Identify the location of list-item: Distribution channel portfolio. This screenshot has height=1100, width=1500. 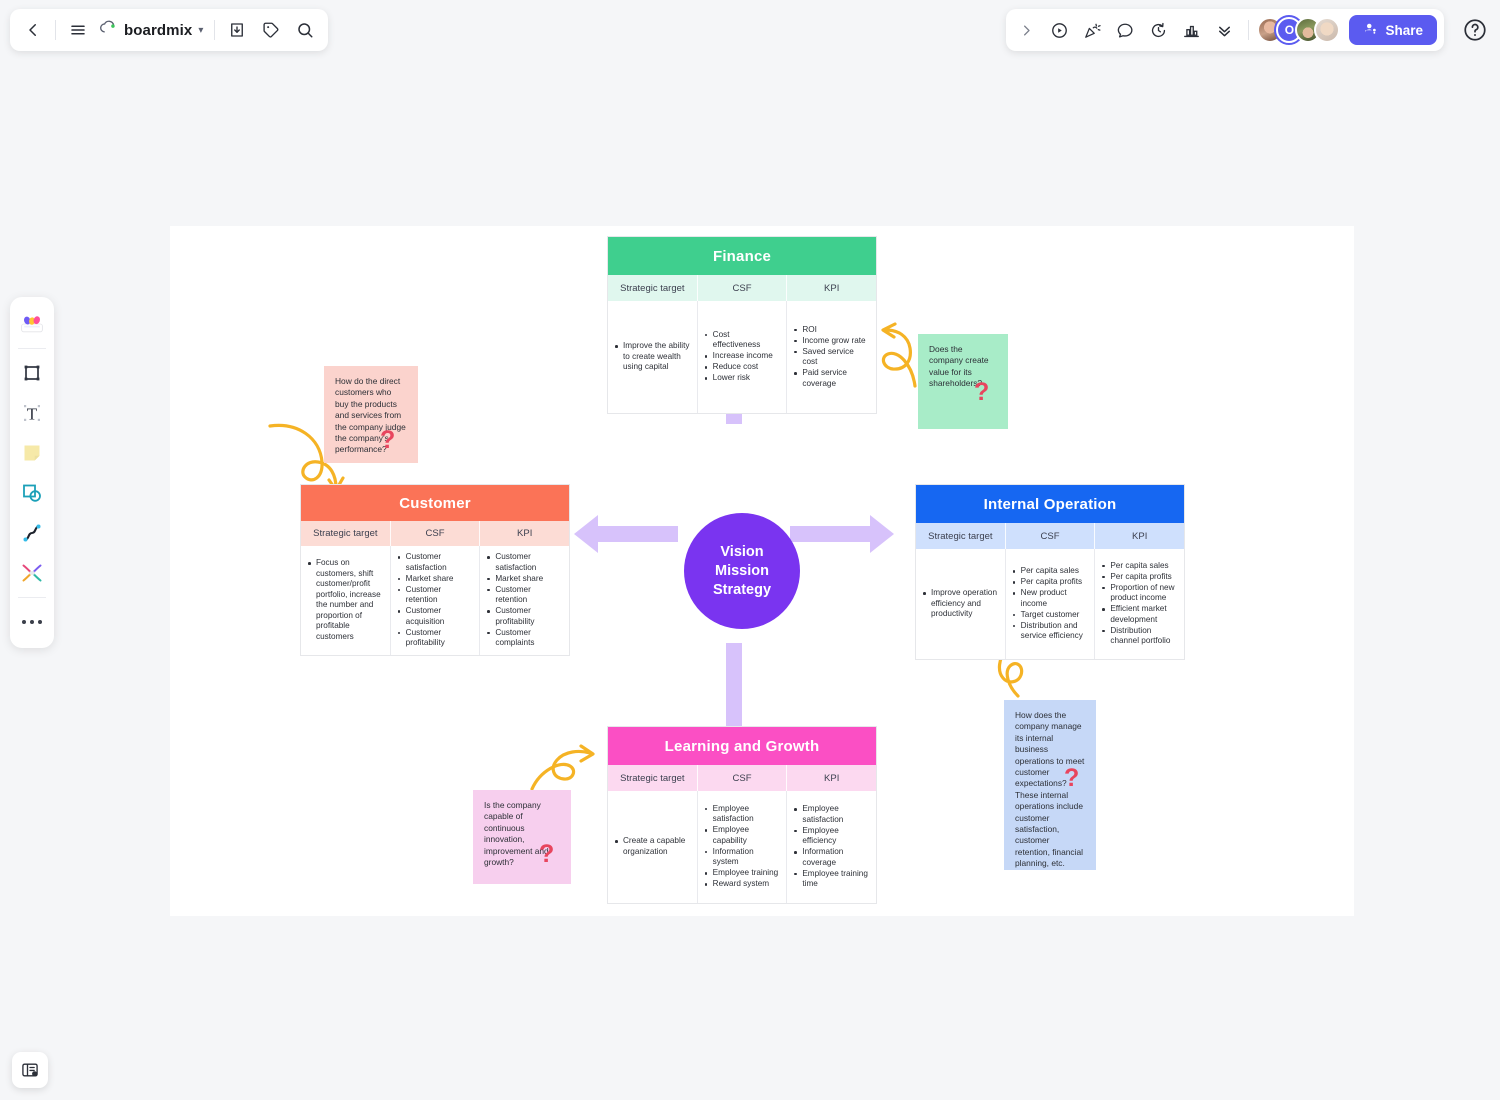
(1138, 636).